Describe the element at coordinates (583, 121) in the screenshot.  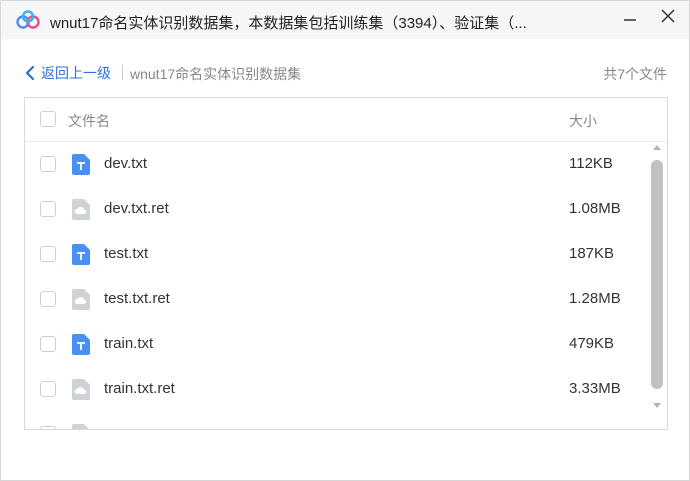
I see `column-header-size: 大小` at that location.